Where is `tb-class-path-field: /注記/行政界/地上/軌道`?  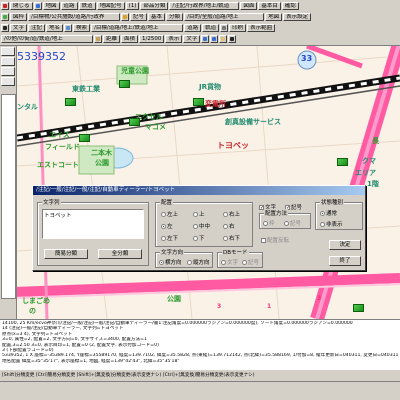
tb-class-path-field: /注記/行政界/地上/軌道 is located at coordinates (204, 5).